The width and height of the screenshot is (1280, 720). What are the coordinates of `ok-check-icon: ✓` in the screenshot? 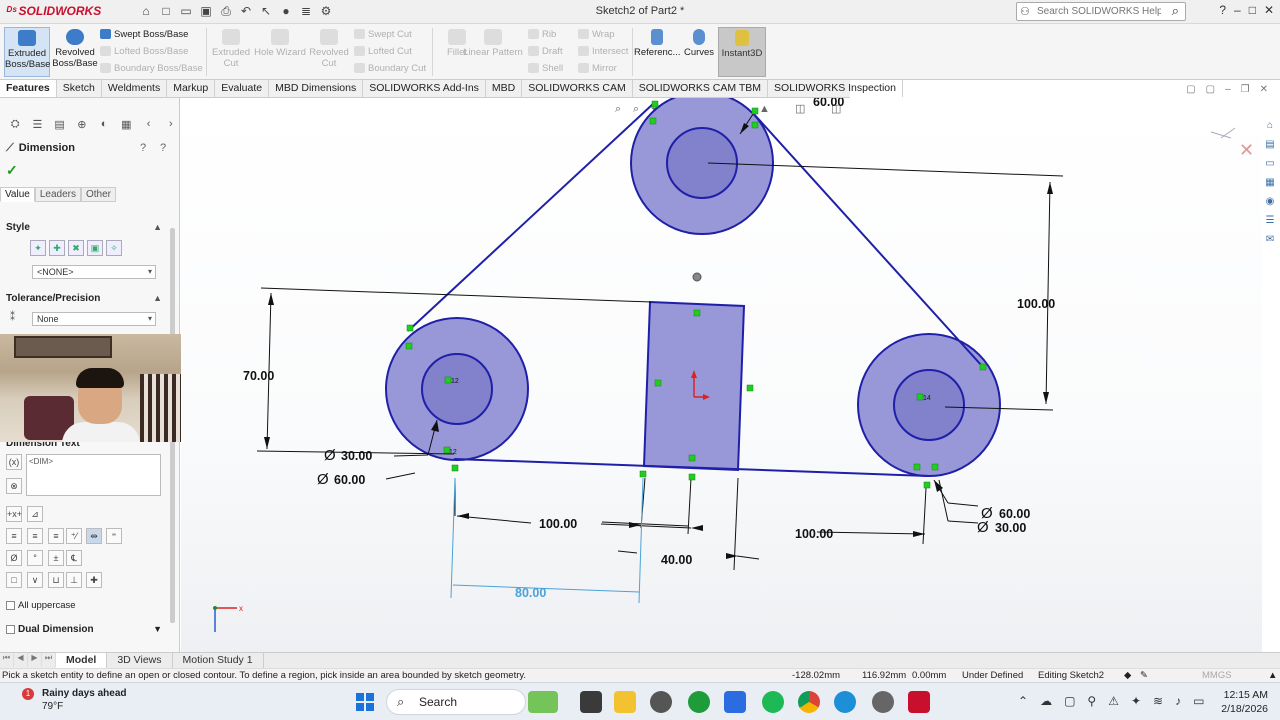 It's located at (12, 170).